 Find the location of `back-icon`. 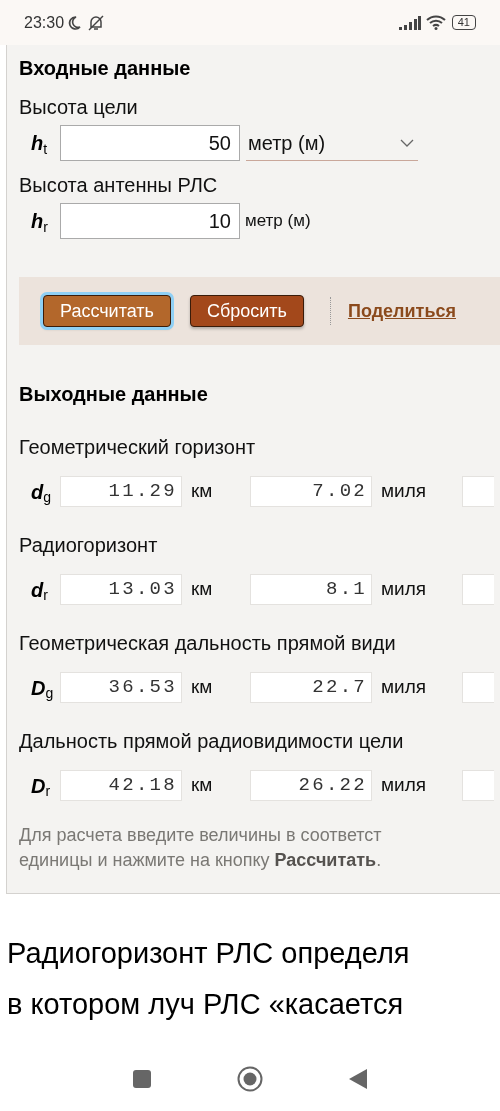

back-icon is located at coordinates (358, 1079).